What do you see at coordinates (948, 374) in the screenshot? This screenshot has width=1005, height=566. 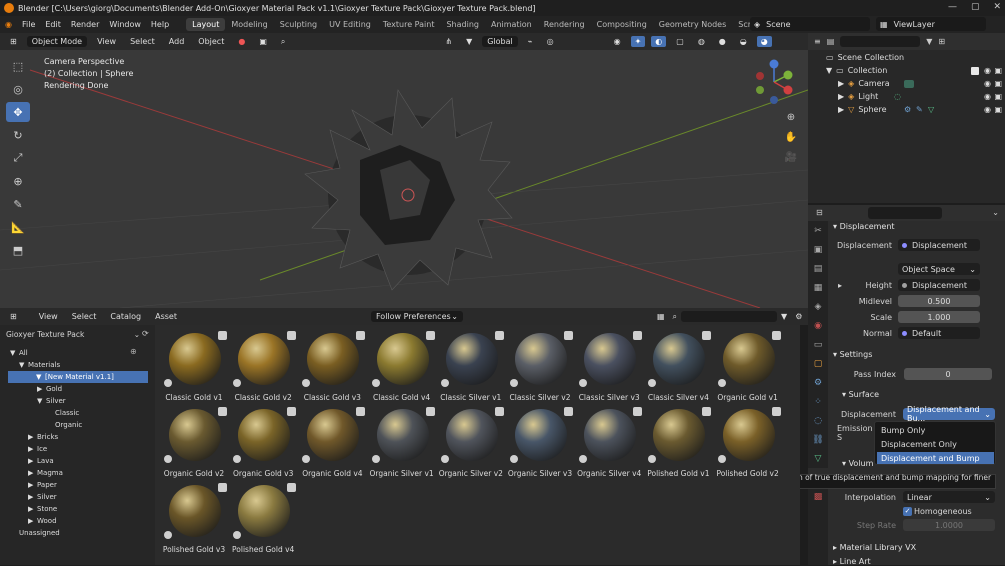 I see `pass-index-field: 0` at bounding box center [948, 374].